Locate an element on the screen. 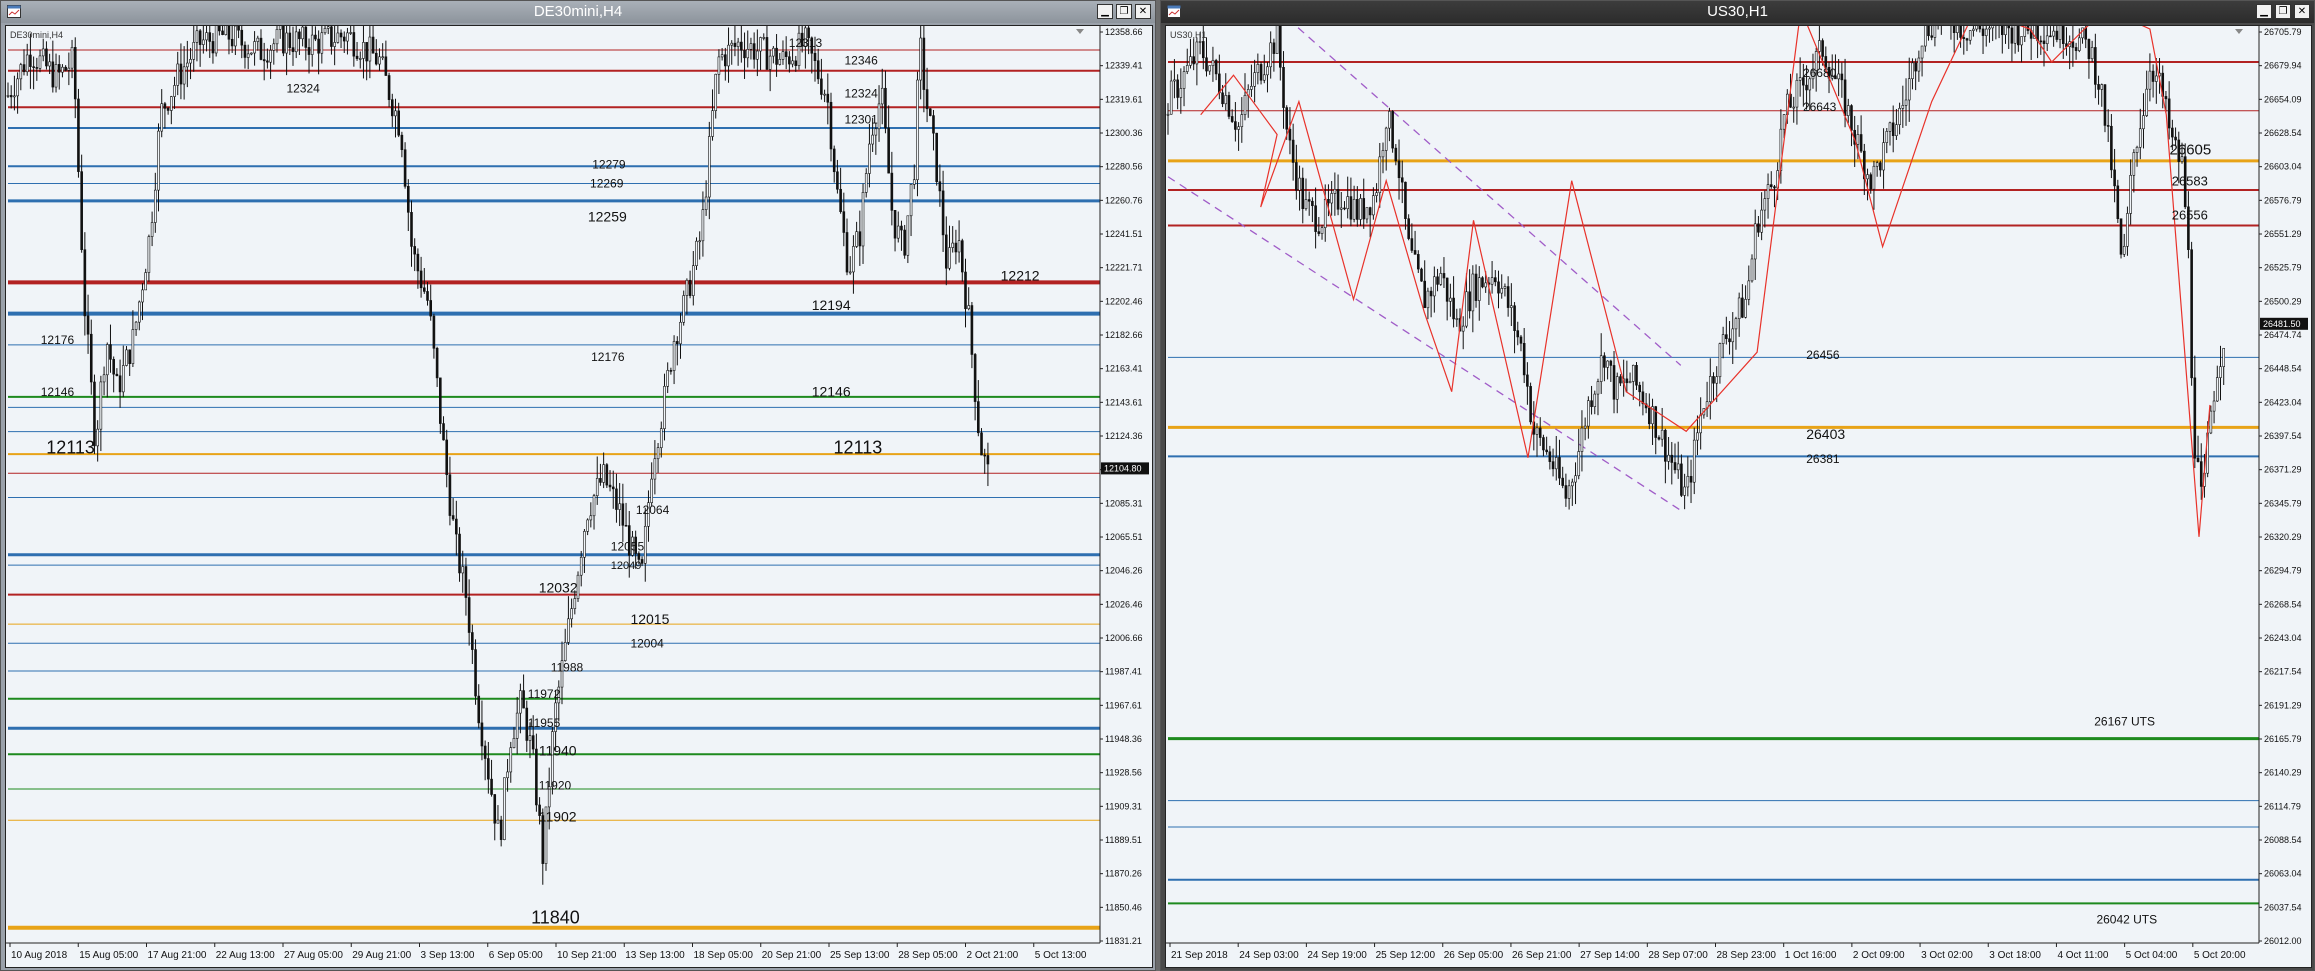 The image size is (2315, 971). x-tick-label: 3 Sep 13:00 is located at coordinates (448, 955).